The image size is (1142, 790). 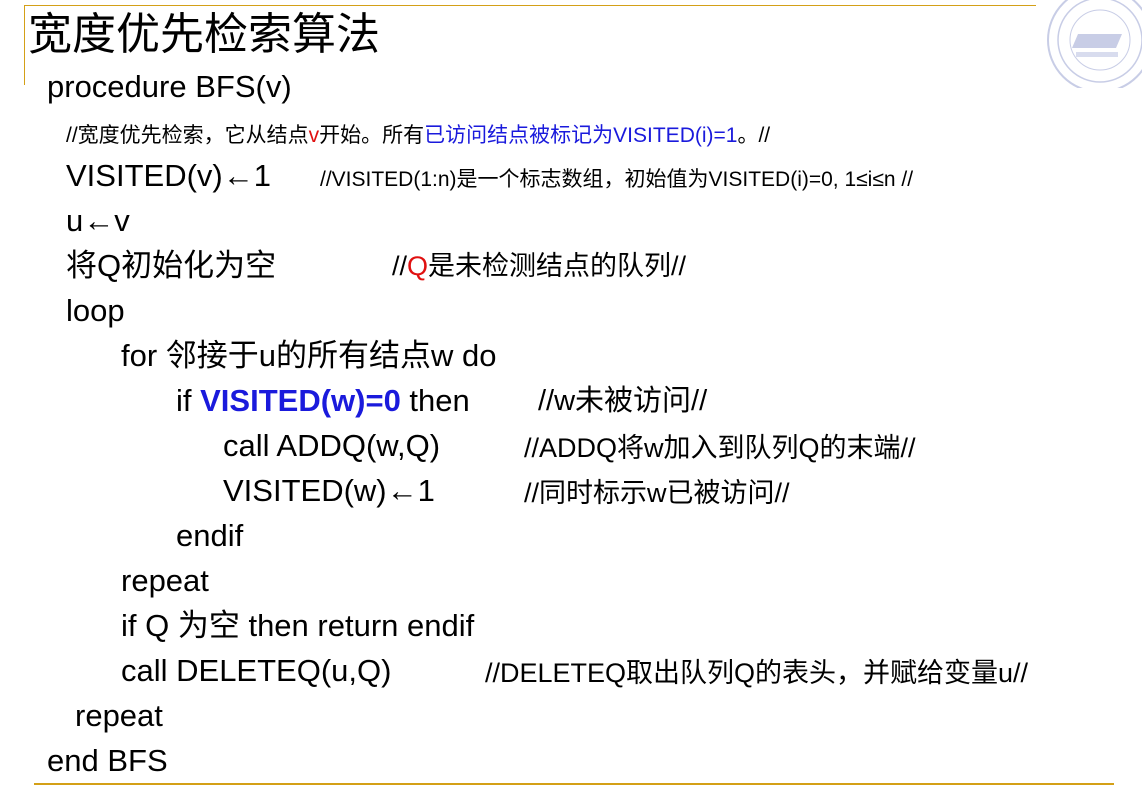 I want to click on addq-comment: //ADDQ将w加入到队列Q的末端//, so click(x=720, y=448).